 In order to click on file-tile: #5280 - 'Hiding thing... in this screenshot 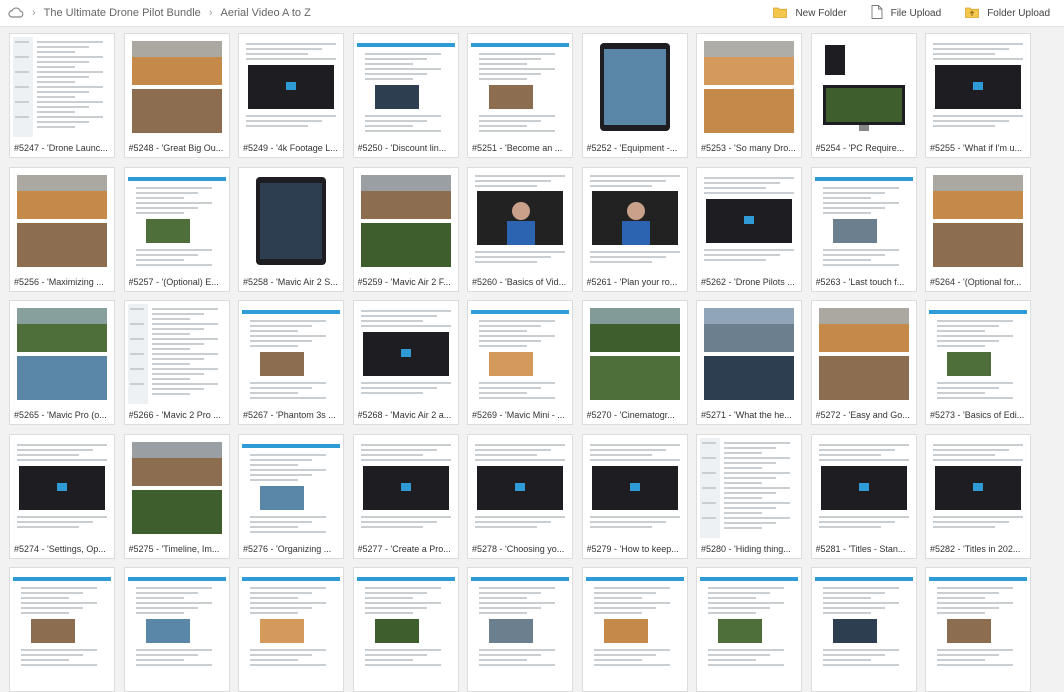, I will do `click(749, 496)`.